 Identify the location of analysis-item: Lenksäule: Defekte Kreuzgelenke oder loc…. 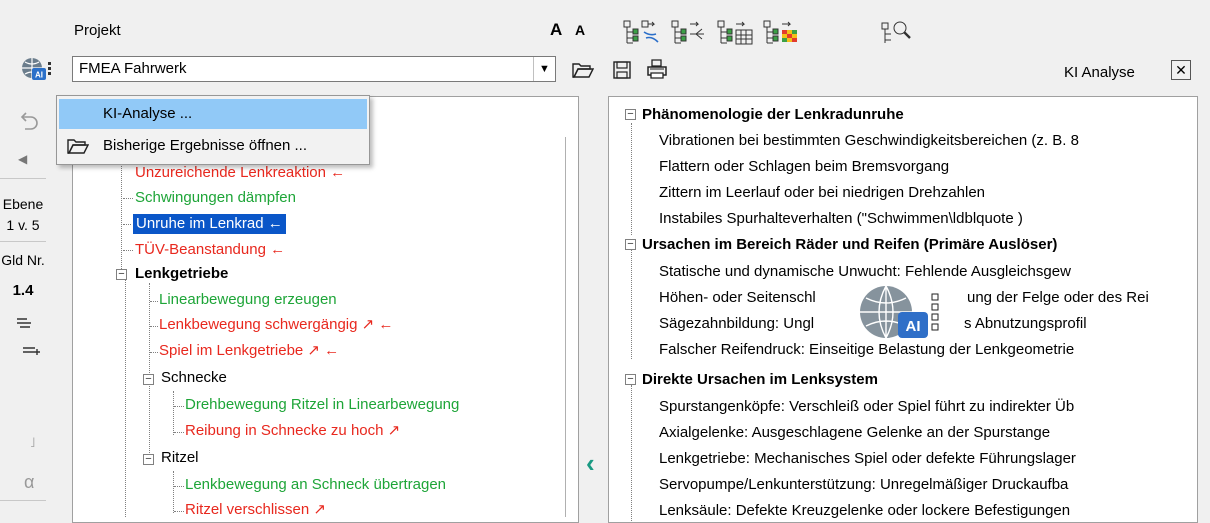
(864, 511).